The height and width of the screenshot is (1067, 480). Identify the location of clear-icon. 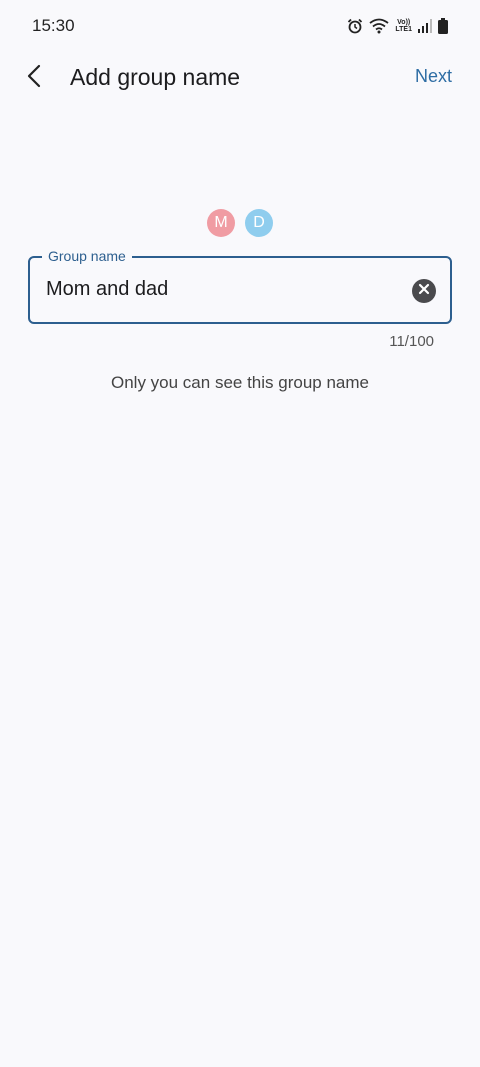
(424, 291).